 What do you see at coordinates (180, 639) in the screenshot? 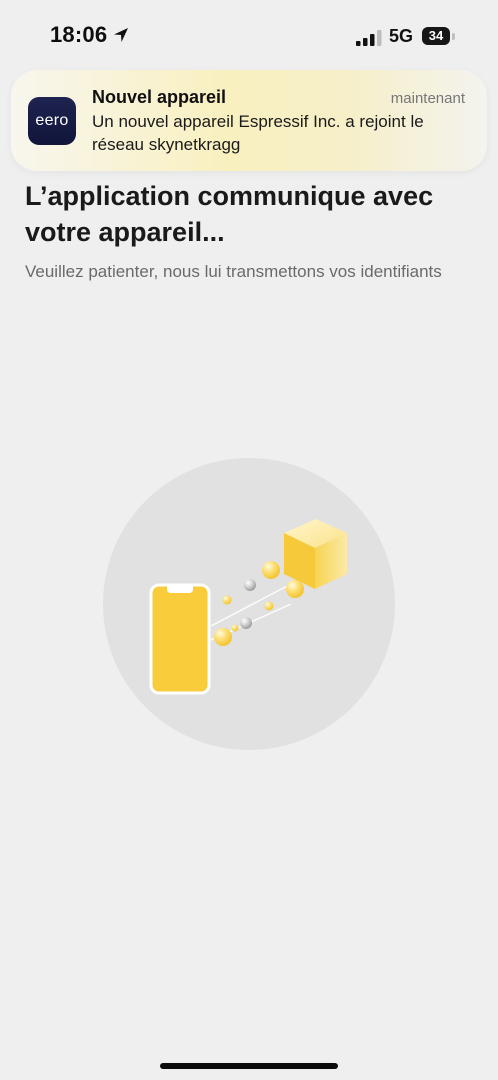
I see `phone-icon` at bounding box center [180, 639].